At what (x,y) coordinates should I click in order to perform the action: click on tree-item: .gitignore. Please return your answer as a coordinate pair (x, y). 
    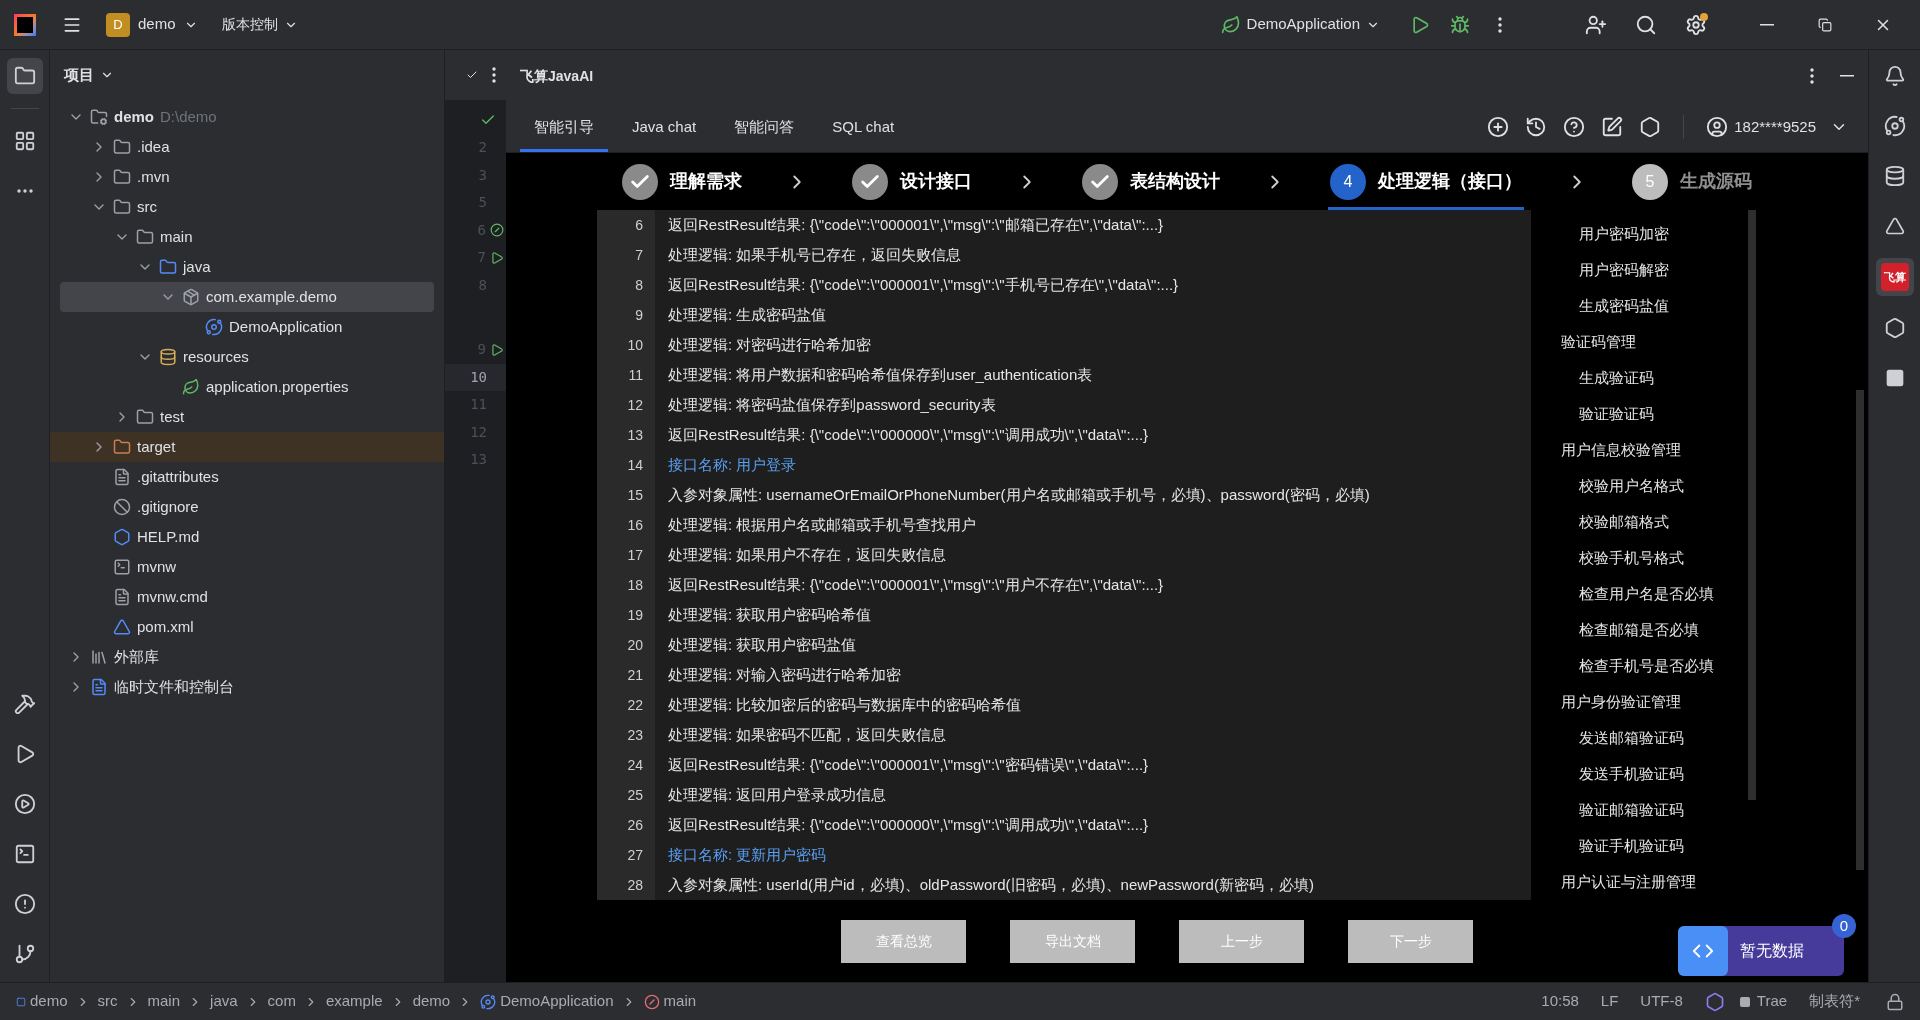
    Looking at the image, I should click on (247, 507).